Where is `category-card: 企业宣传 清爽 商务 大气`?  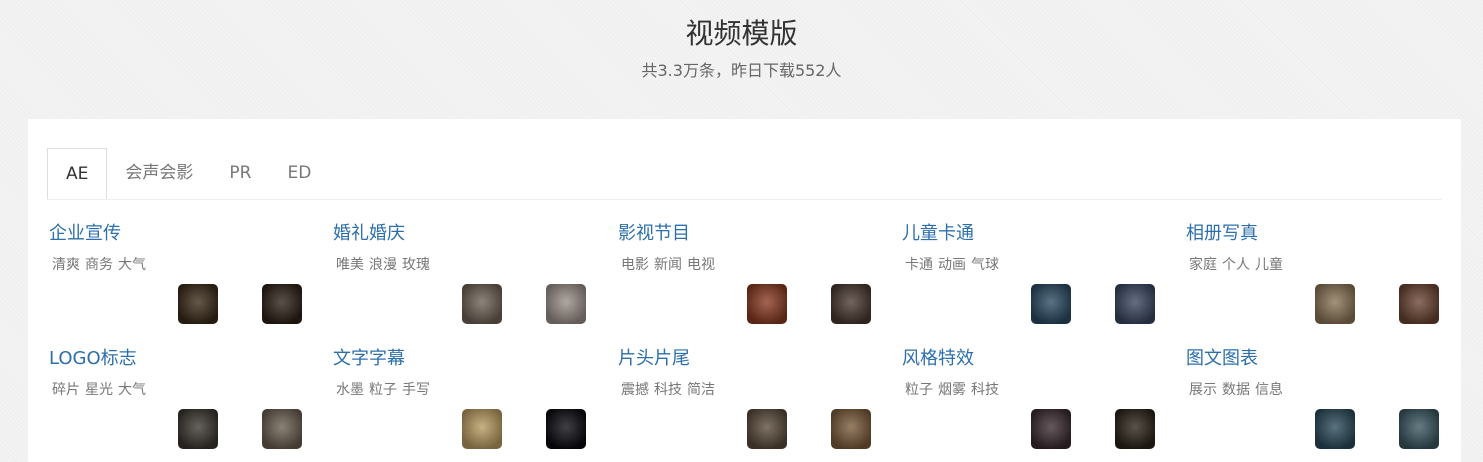 category-card: 企业宣传 清爽 商务 大气 is located at coordinates (184, 274).